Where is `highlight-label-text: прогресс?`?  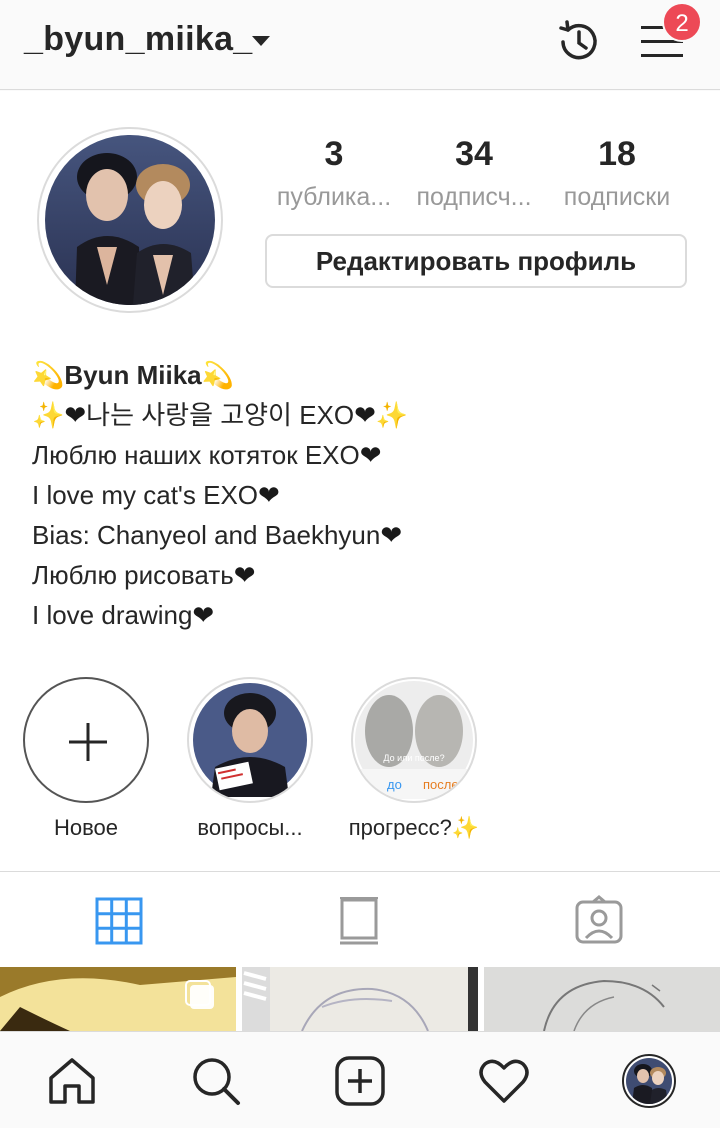 highlight-label-text: прогресс? is located at coordinates (400, 827).